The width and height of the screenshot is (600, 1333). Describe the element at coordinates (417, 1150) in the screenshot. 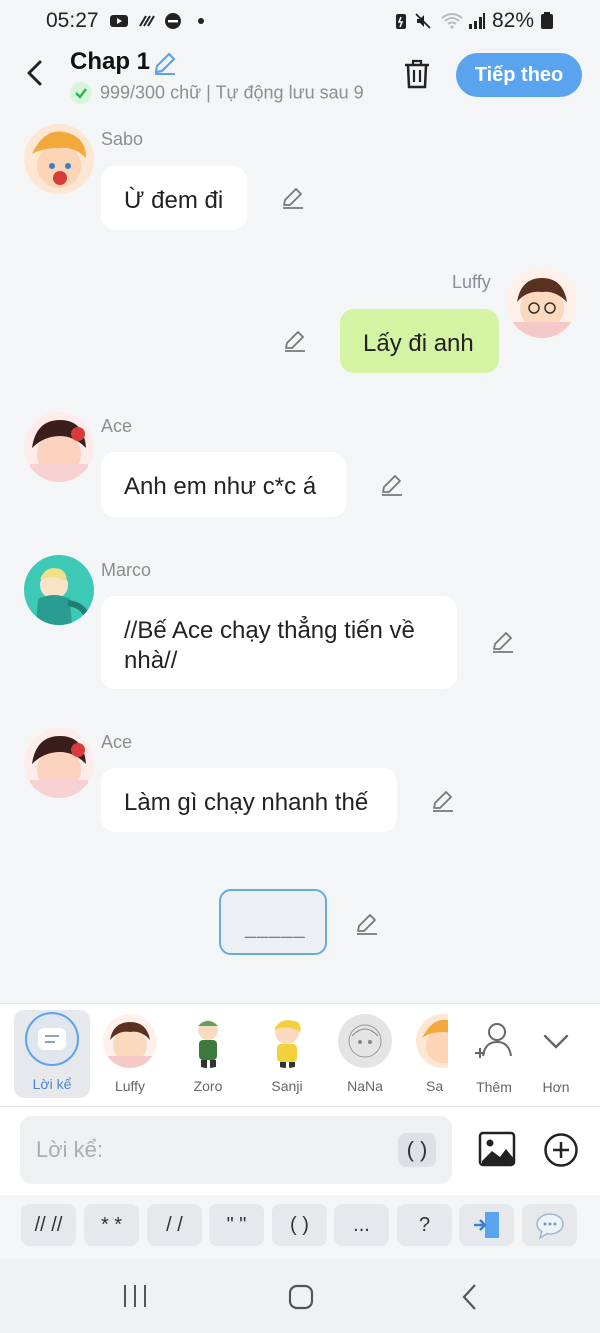

I see `parentheses-button: ( )` at that location.